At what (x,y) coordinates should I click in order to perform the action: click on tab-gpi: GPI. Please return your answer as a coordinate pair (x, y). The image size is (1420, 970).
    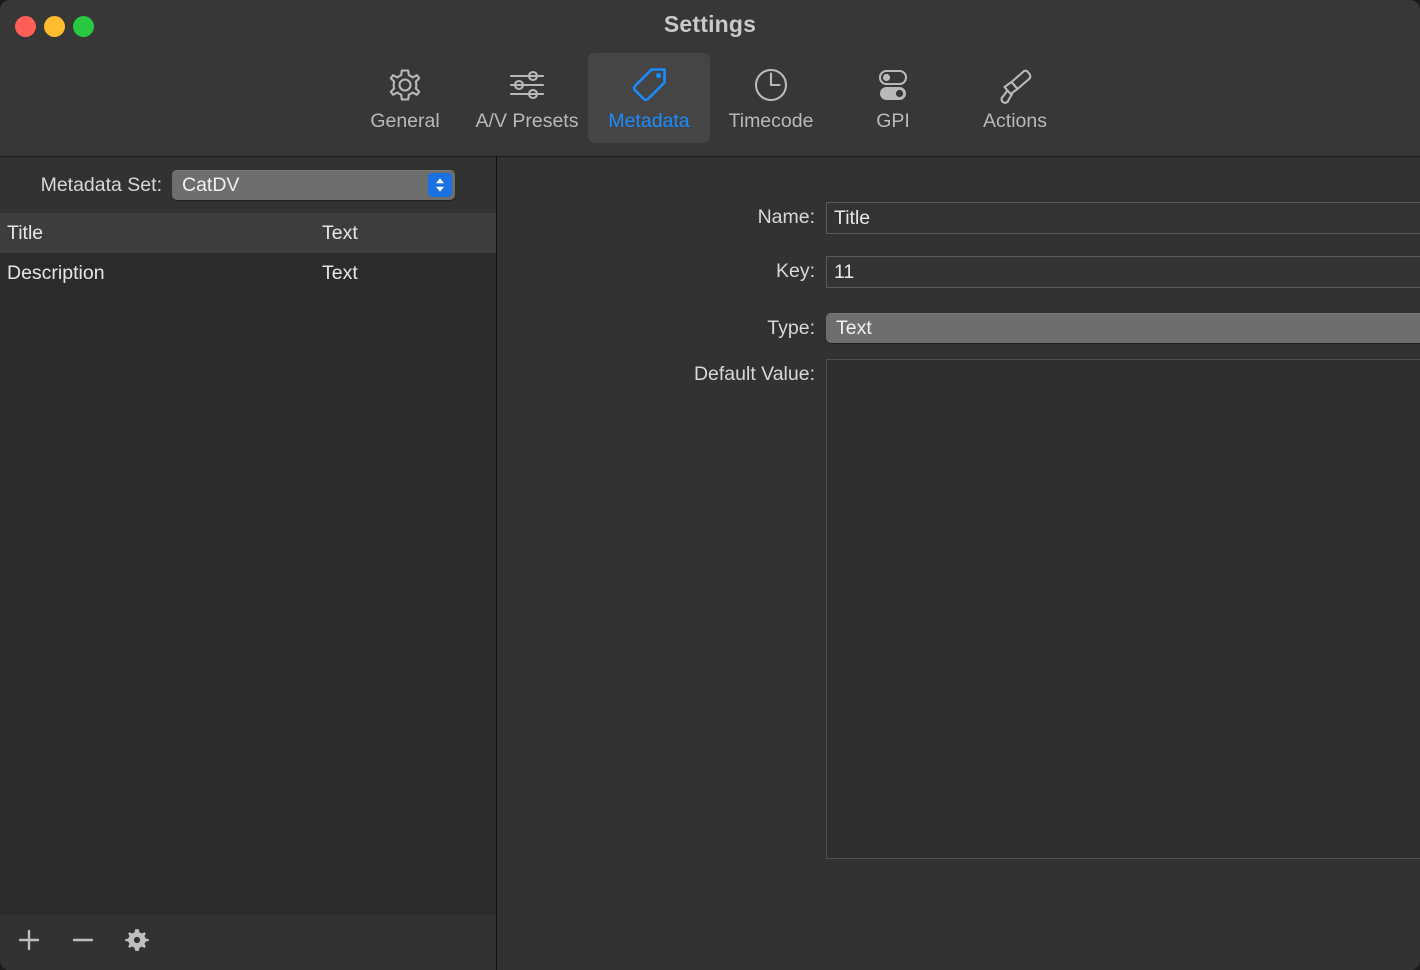
    Looking at the image, I should click on (893, 98).